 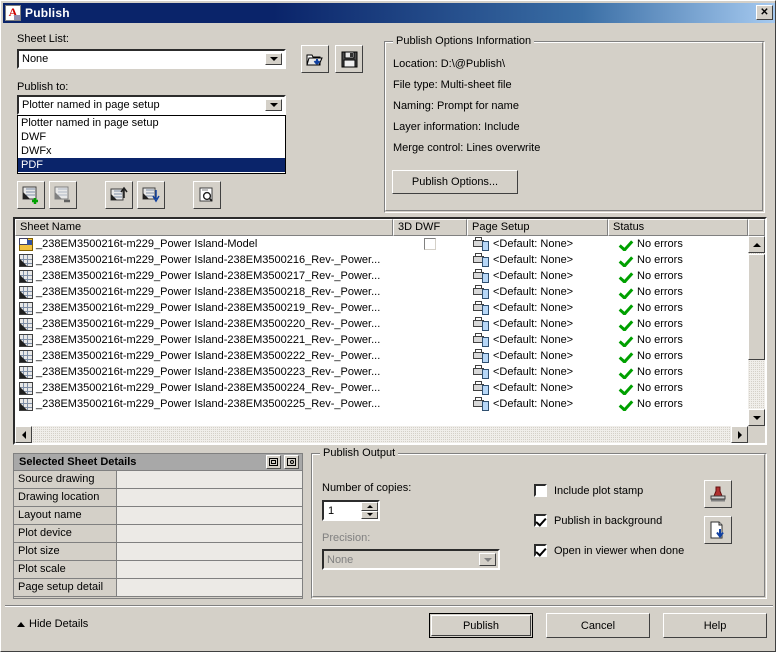 I want to click on scroll-thumb-vertical, so click(x=756, y=307).